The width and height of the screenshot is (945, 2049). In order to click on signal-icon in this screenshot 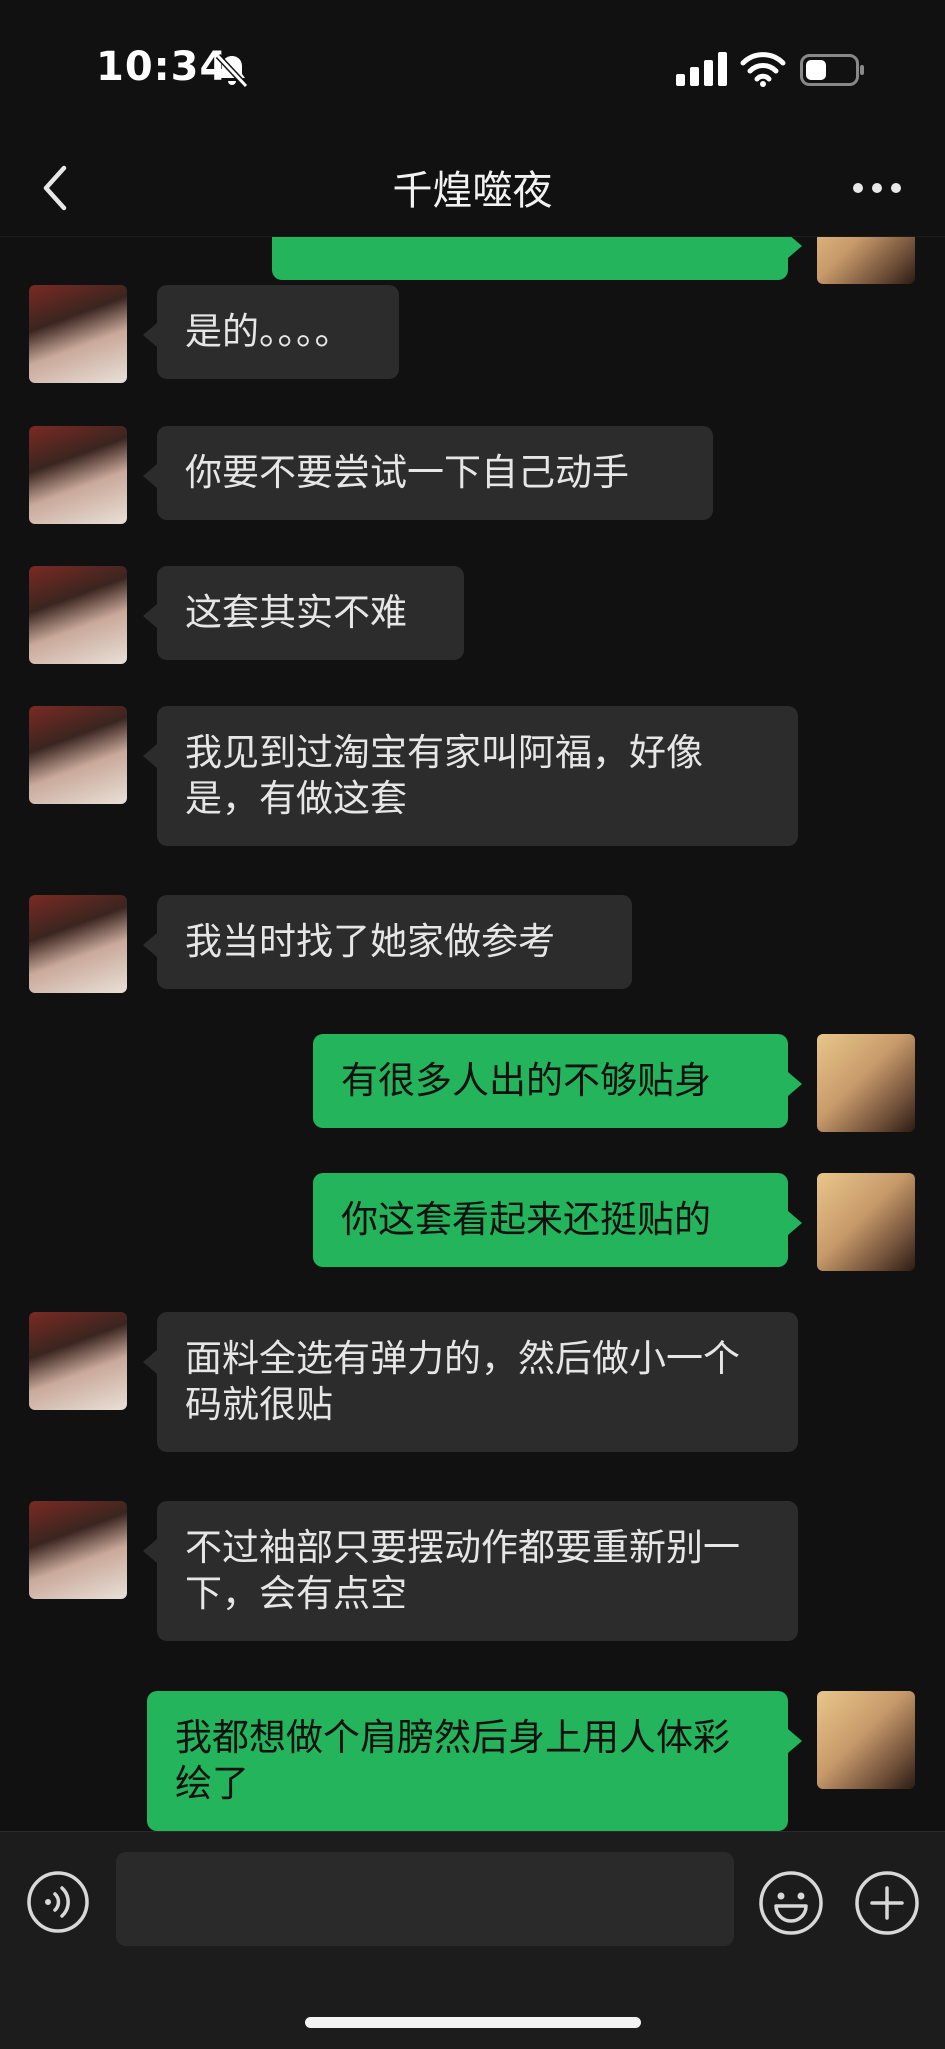, I will do `click(701, 69)`.